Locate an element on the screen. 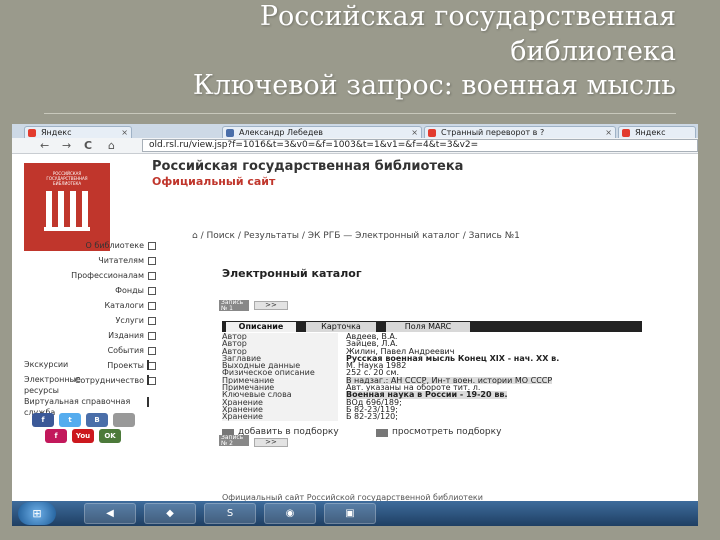 Image resolution: width=720 pixels, height=540 pixels. skype-icon: S is located at coordinates (230, 513).